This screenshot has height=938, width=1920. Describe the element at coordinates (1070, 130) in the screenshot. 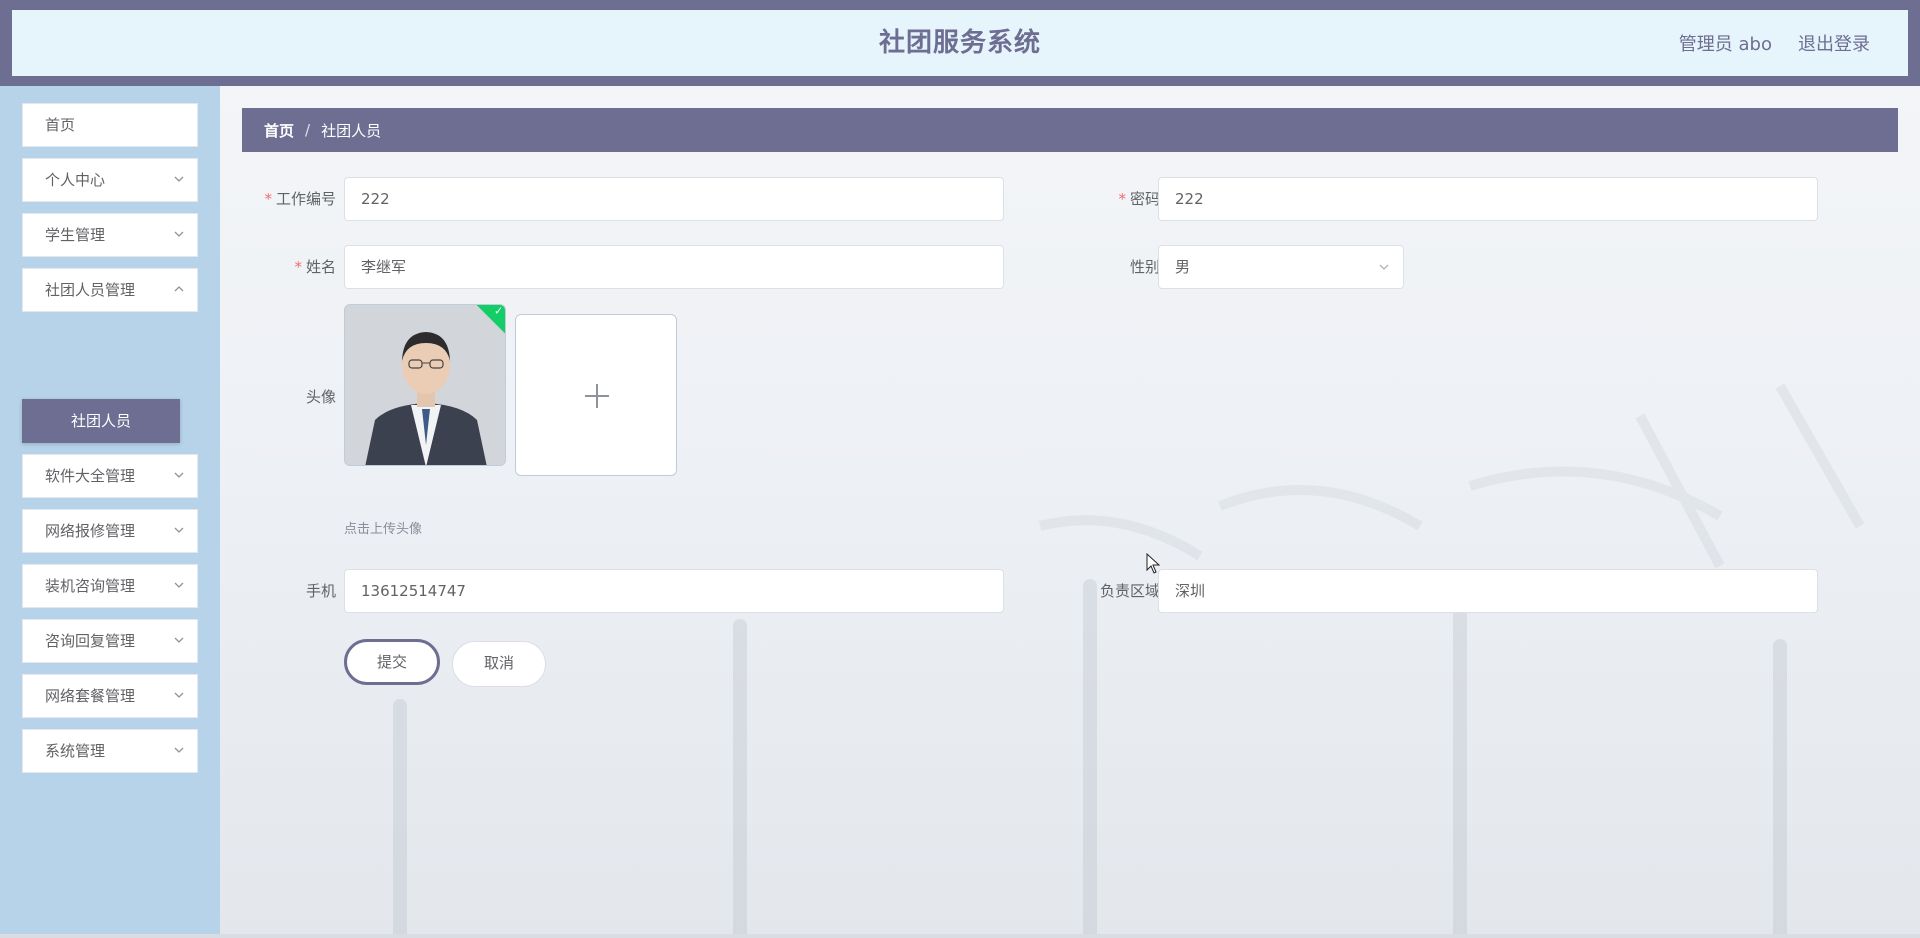

I see `breadcrumb: 首页 / 社团人员` at that location.